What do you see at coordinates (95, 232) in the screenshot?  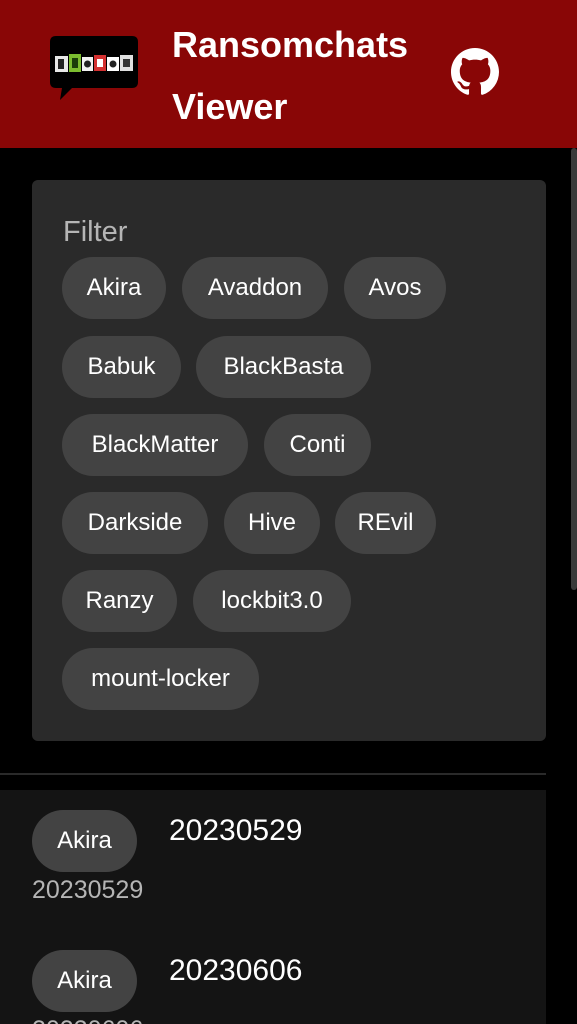 I see `filter-label: Filter` at bounding box center [95, 232].